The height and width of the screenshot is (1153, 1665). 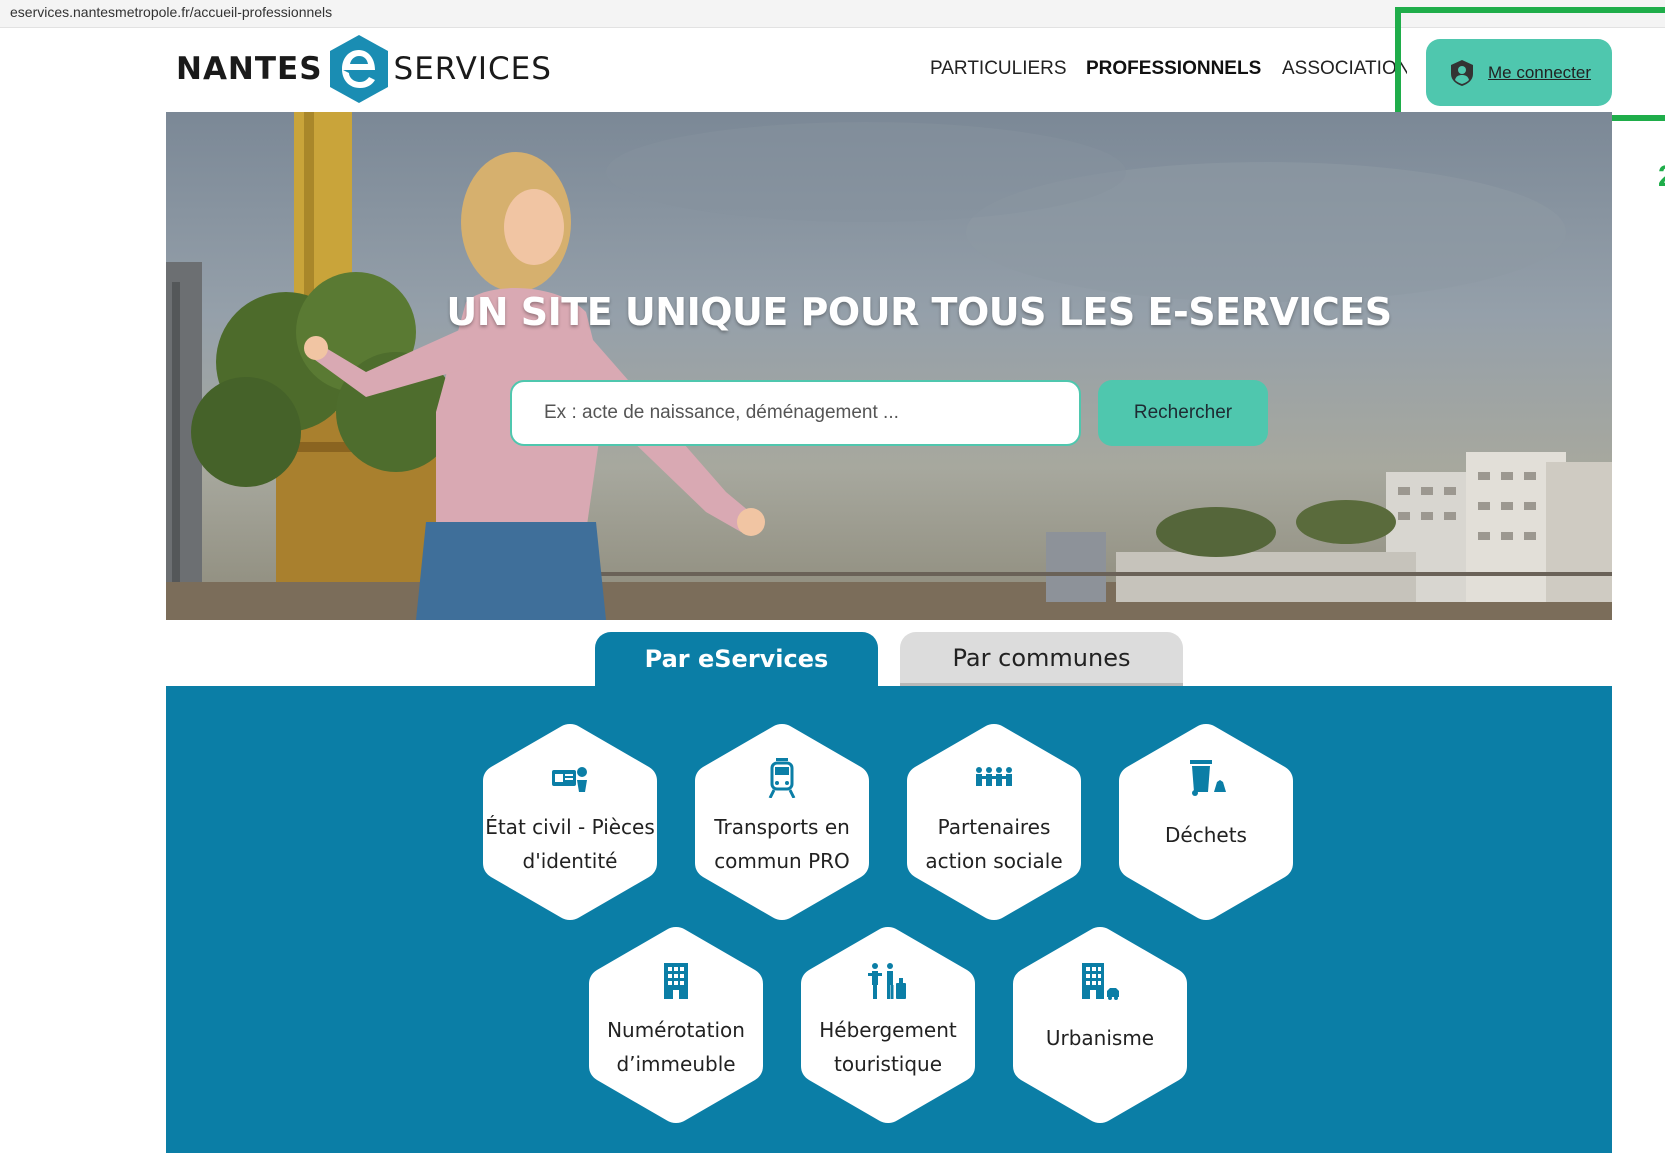 I want to click on service-label: Déchets, so click(x=1206, y=835).